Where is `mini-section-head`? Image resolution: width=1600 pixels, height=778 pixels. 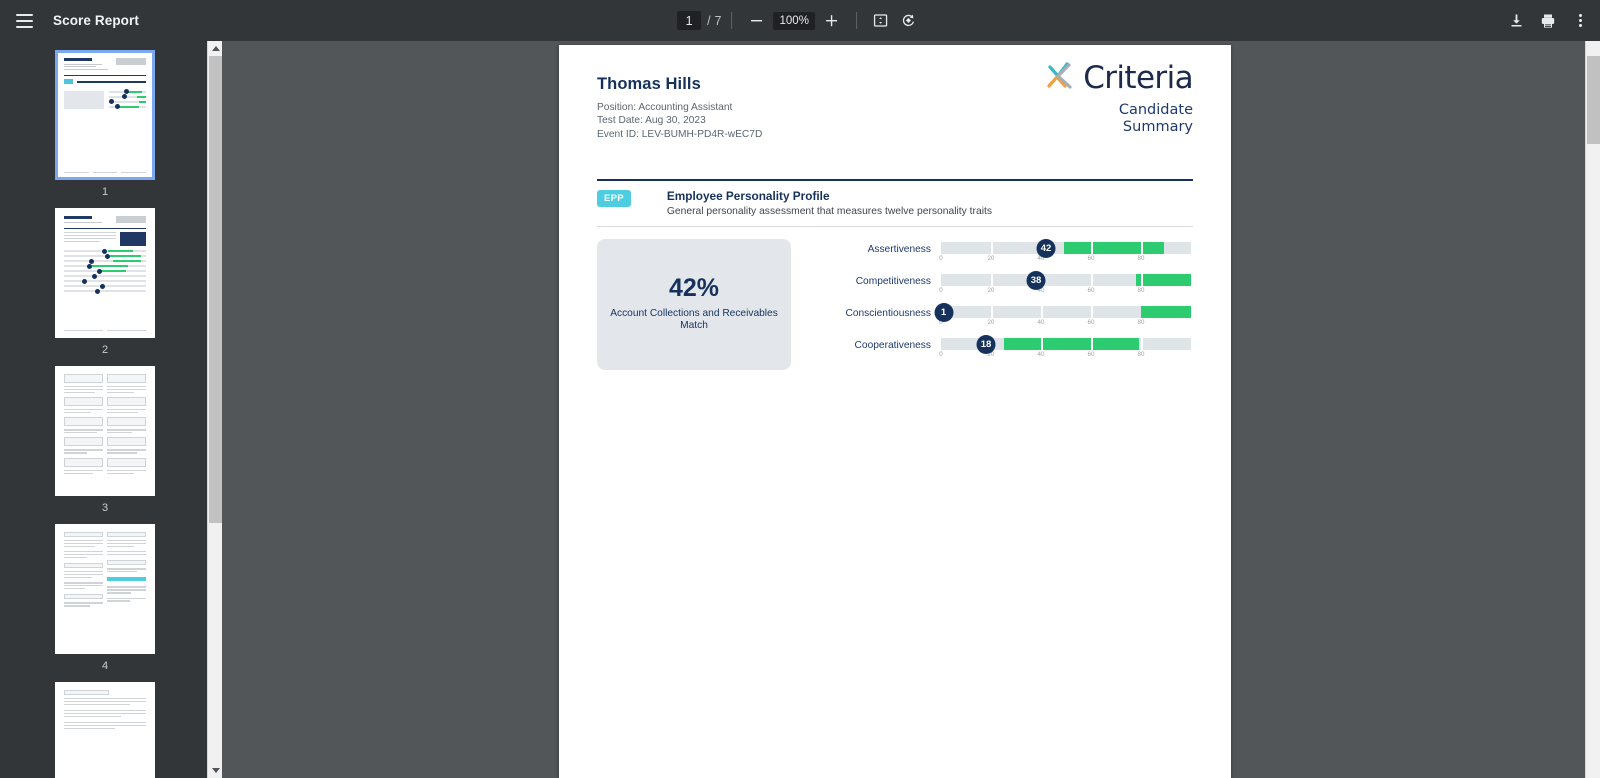
mini-section-head is located at coordinates (105, 82).